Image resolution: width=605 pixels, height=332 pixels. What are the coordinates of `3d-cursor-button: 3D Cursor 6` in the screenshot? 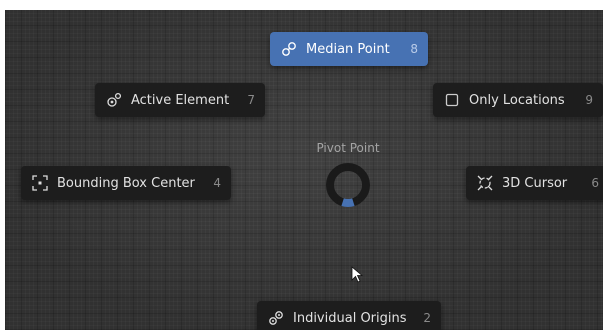 It's located at (534, 183).